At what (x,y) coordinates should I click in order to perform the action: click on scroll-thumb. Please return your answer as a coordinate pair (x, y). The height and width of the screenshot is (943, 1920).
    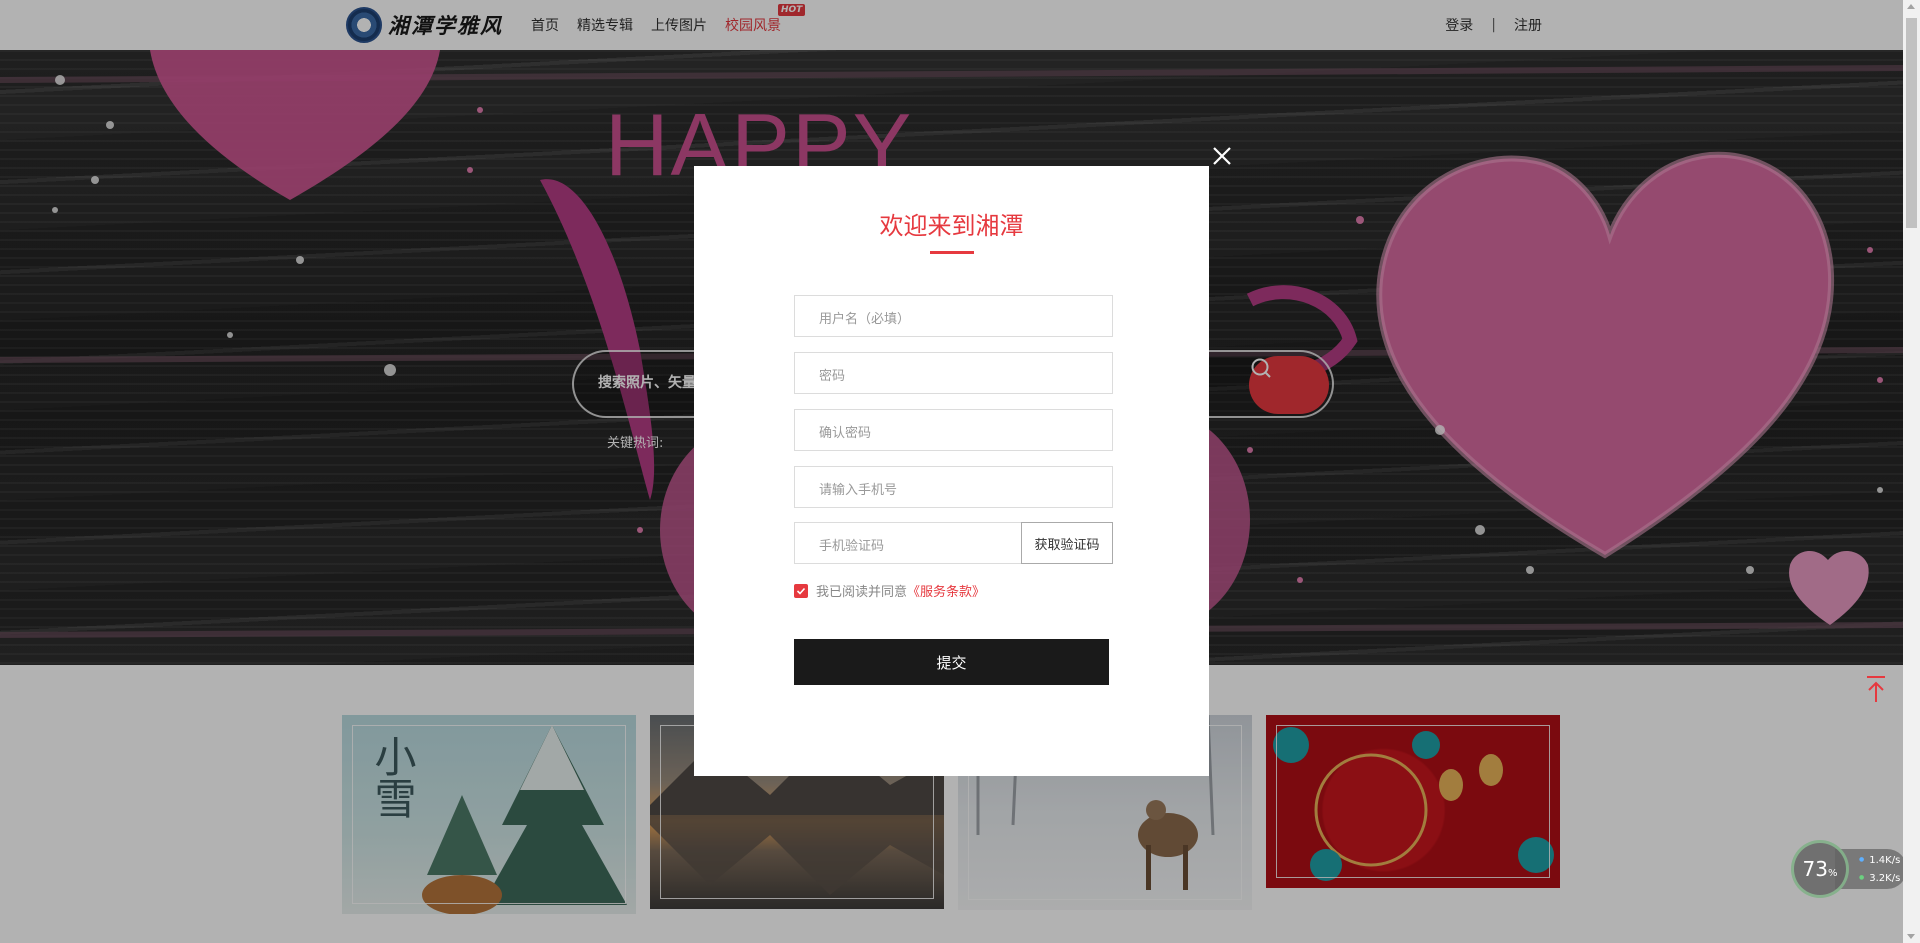
    Looking at the image, I should click on (1911, 123).